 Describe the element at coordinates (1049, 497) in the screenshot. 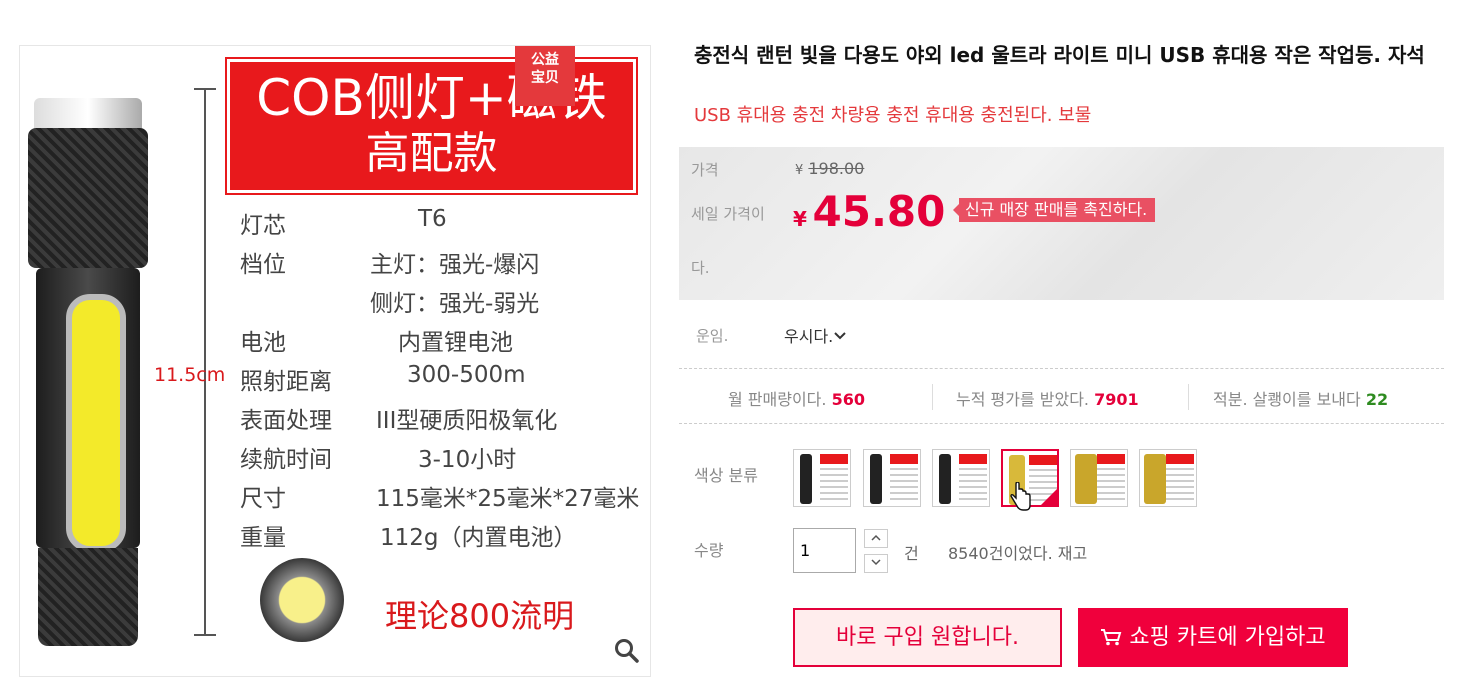

I see `check-icon` at that location.